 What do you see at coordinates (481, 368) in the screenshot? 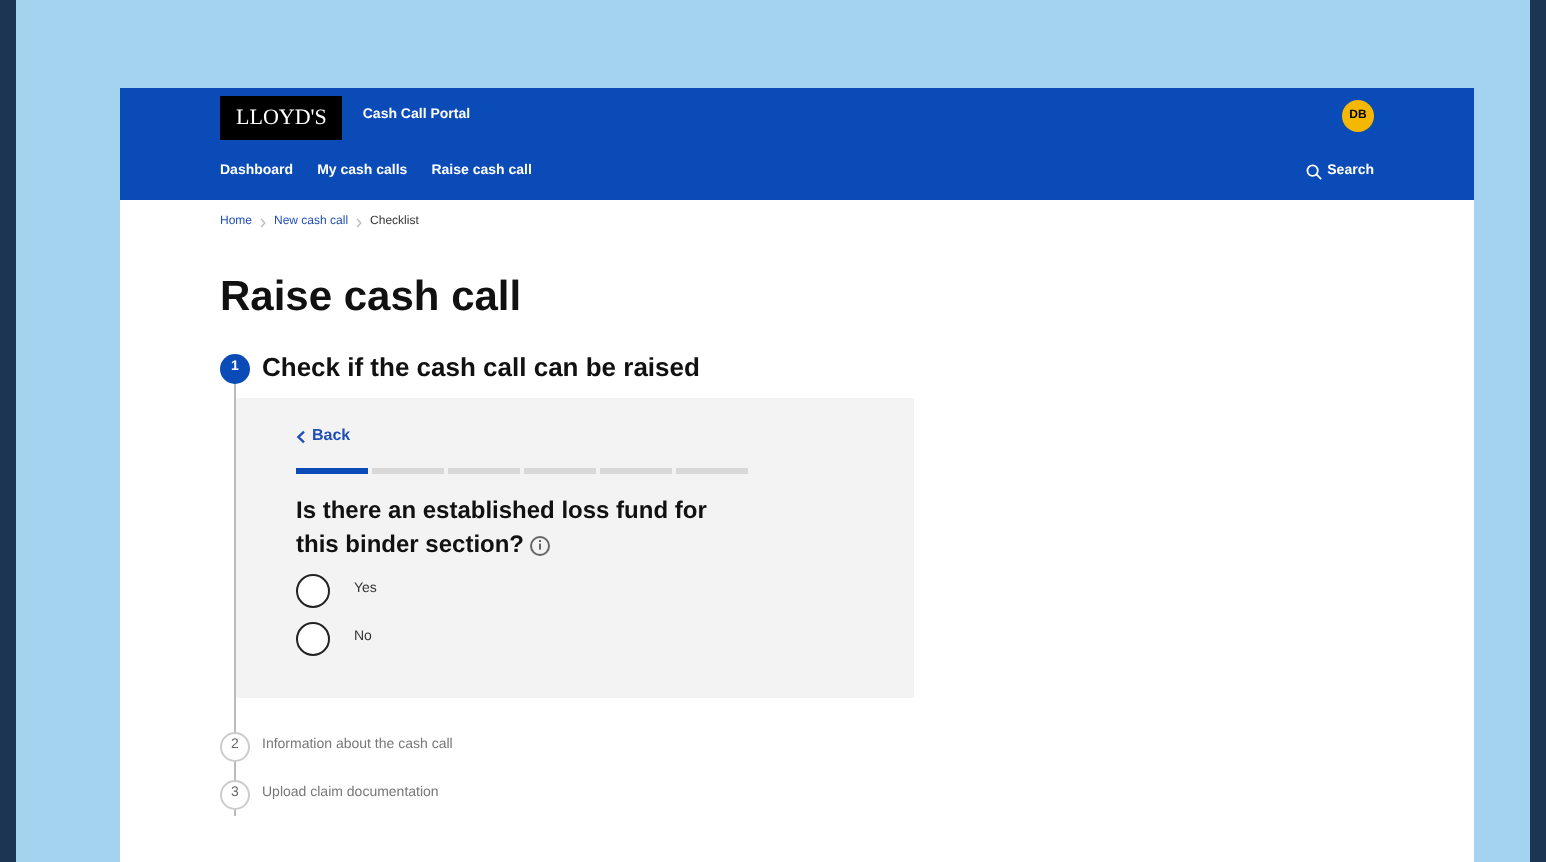
I see `step-label: Check if the cash call can be raised` at bounding box center [481, 368].